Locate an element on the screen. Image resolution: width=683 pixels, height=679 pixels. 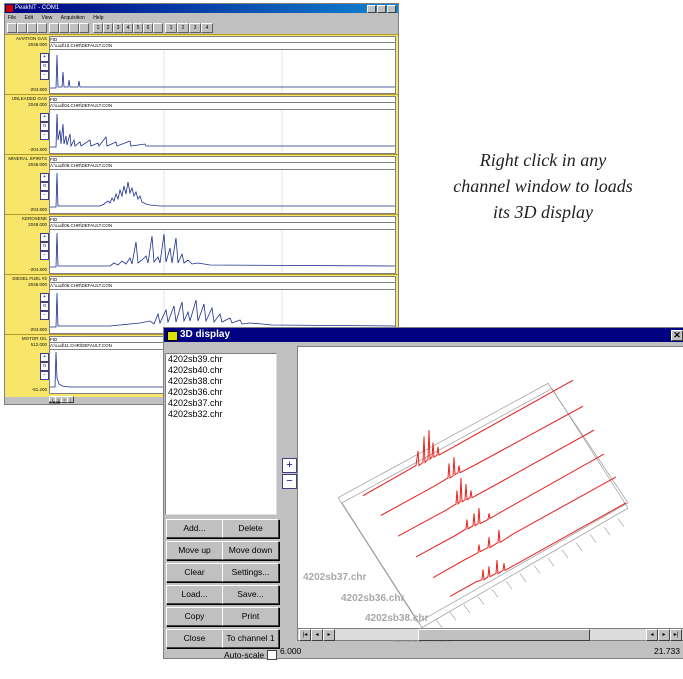
caption-line-3: its 3D display is located at coordinates (542, 212).